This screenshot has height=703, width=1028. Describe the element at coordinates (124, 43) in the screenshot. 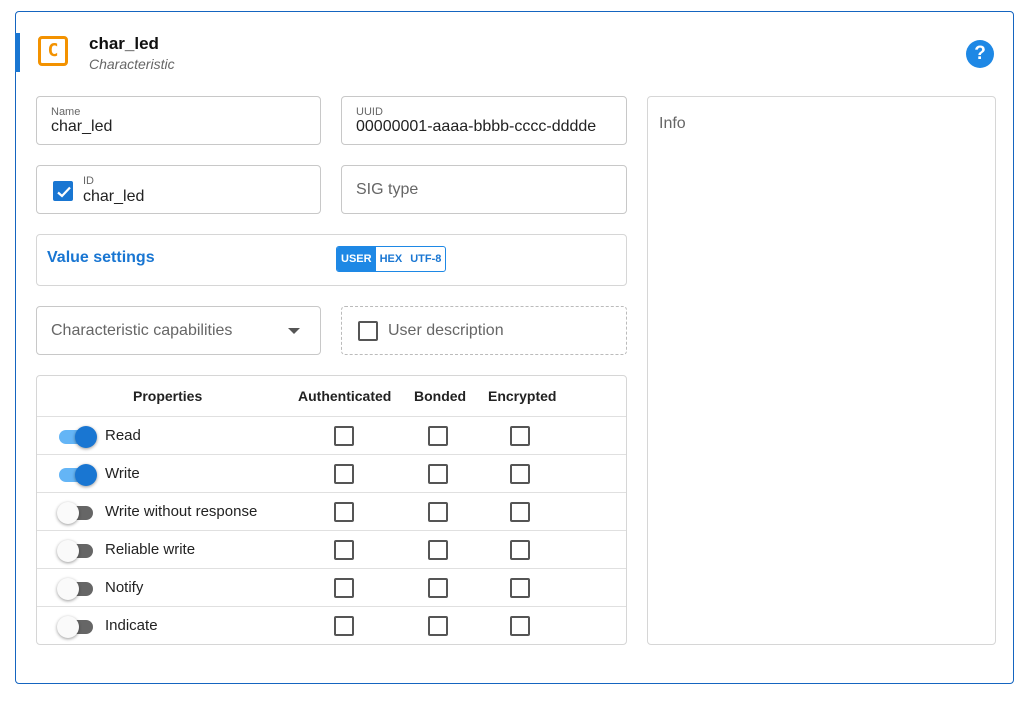

I see `page-title: char_led` at that location.